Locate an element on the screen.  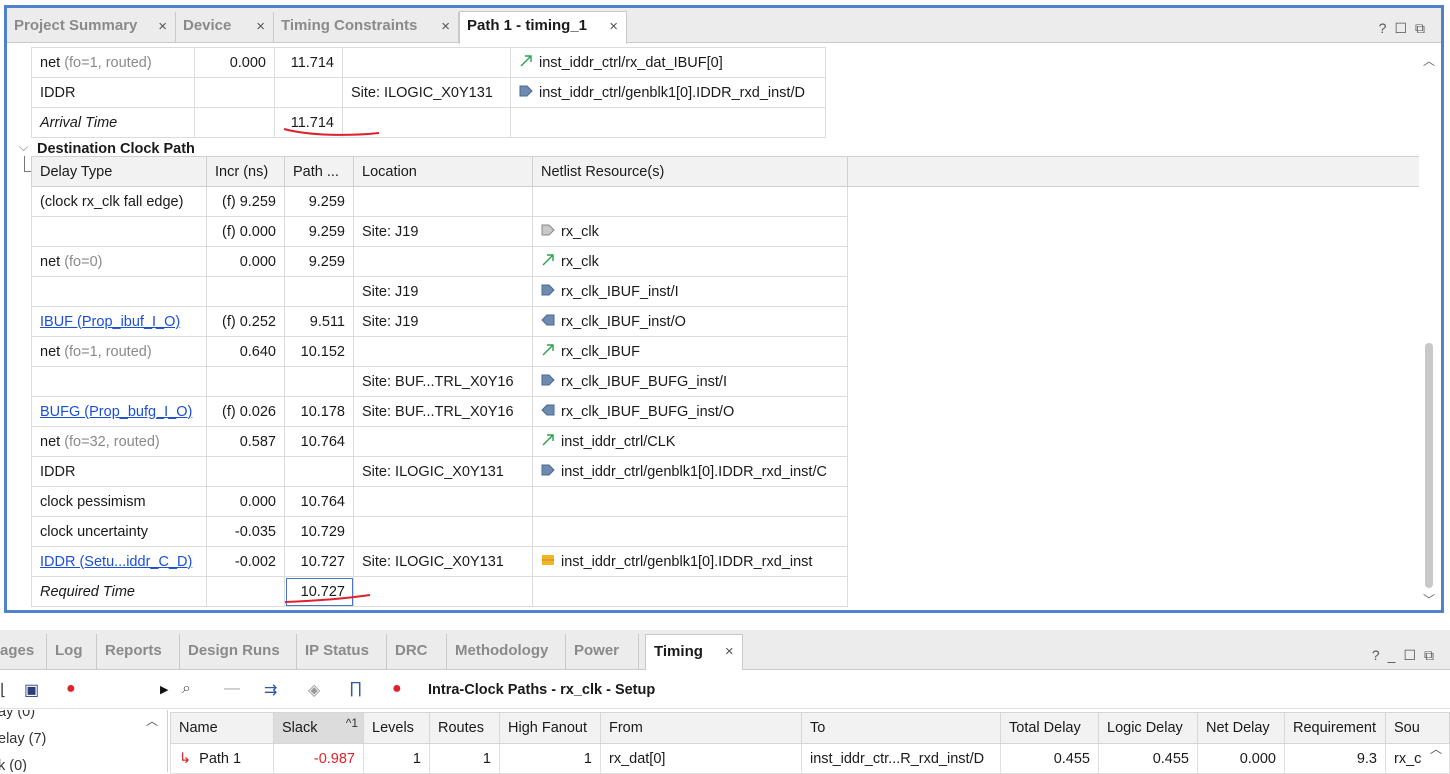
col-from: From is located at coordinates (701, 728).